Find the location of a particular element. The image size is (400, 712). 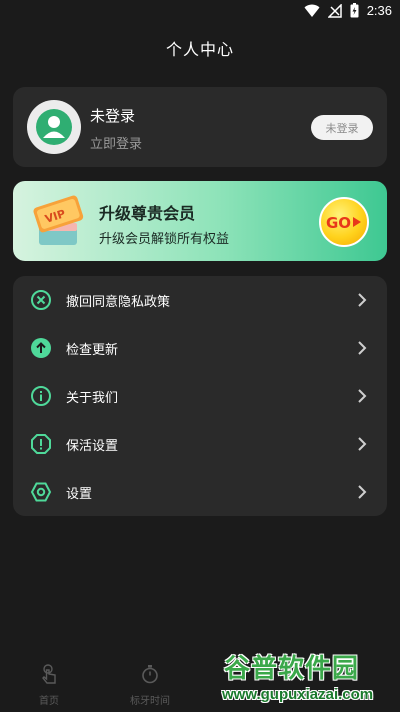

menu-item-revoke-privacy: 撤回同意隐私政策 is located at coordinates (200, 300).